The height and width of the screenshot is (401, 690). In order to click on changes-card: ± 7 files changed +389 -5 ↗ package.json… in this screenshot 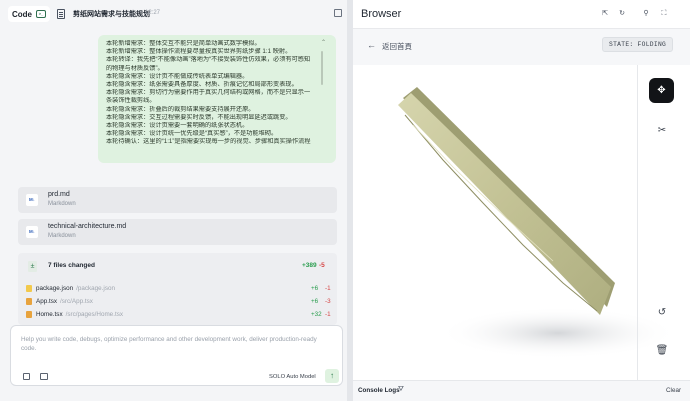, I will do `click(177, 289)`.